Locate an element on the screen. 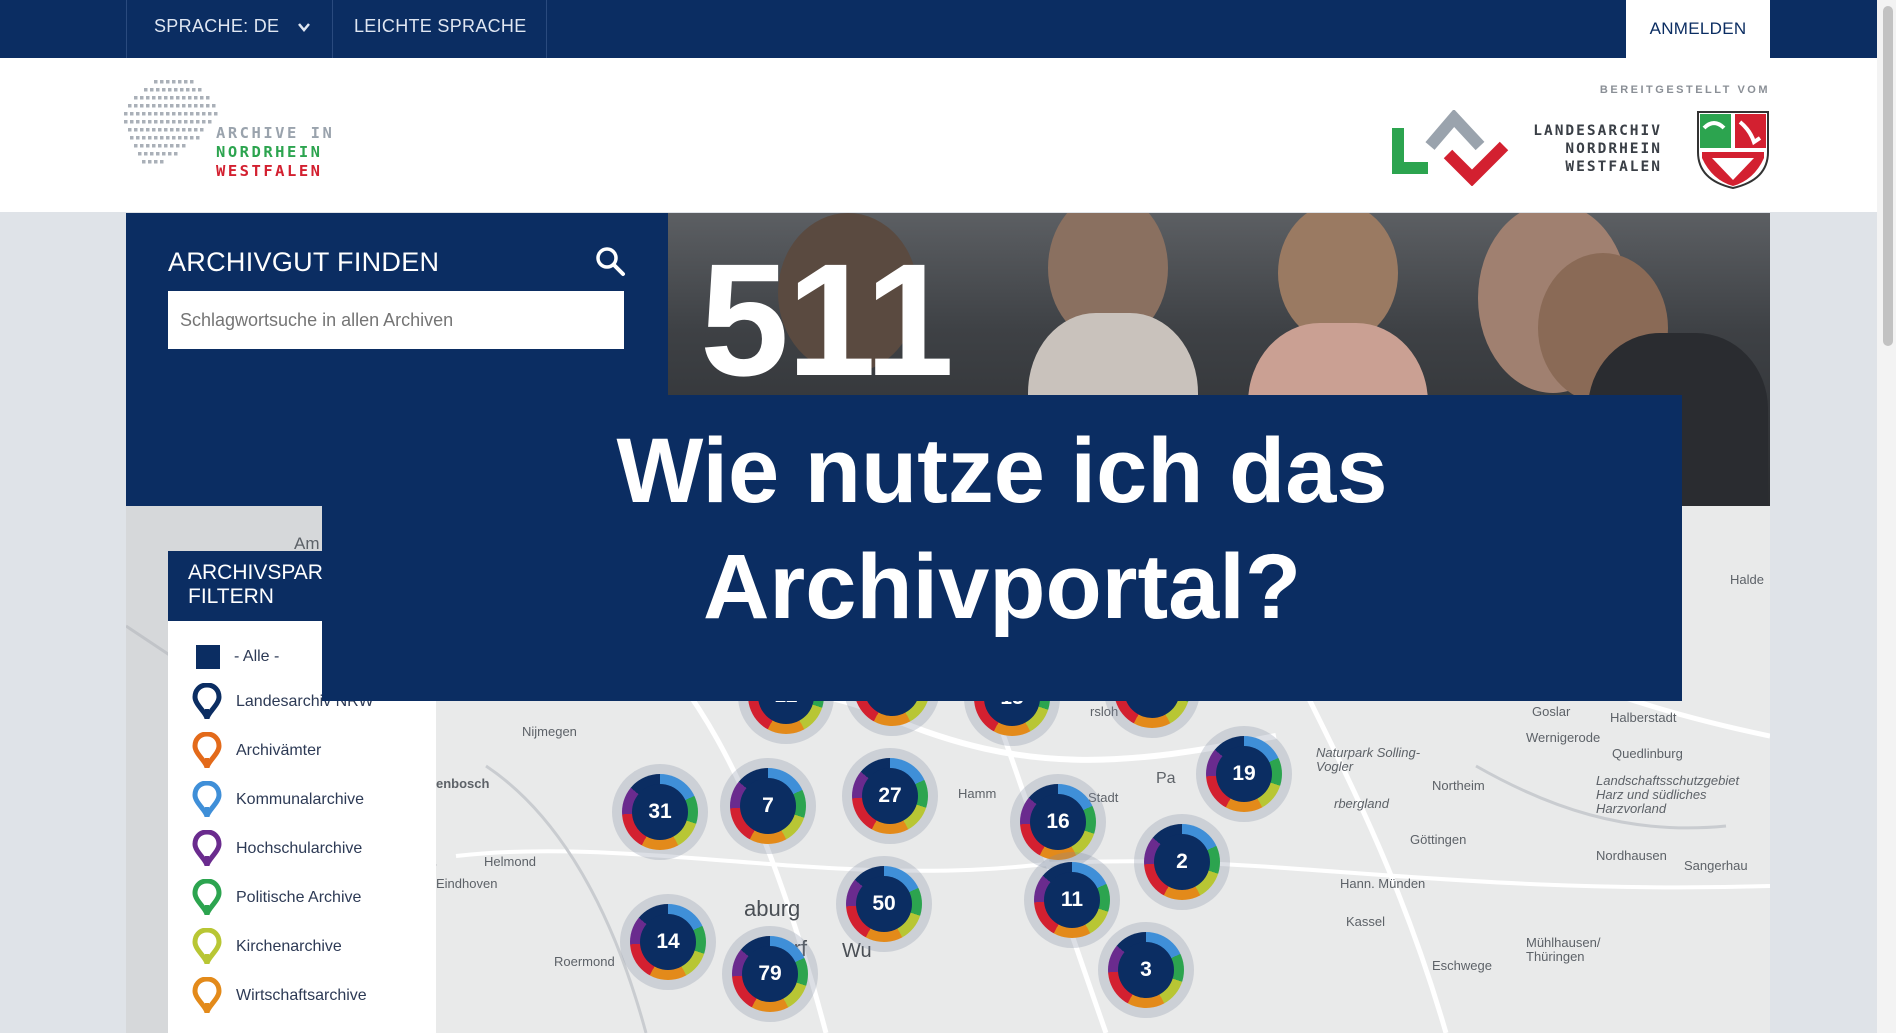  cluster-count: 79 is located at coordinates (770, 974).